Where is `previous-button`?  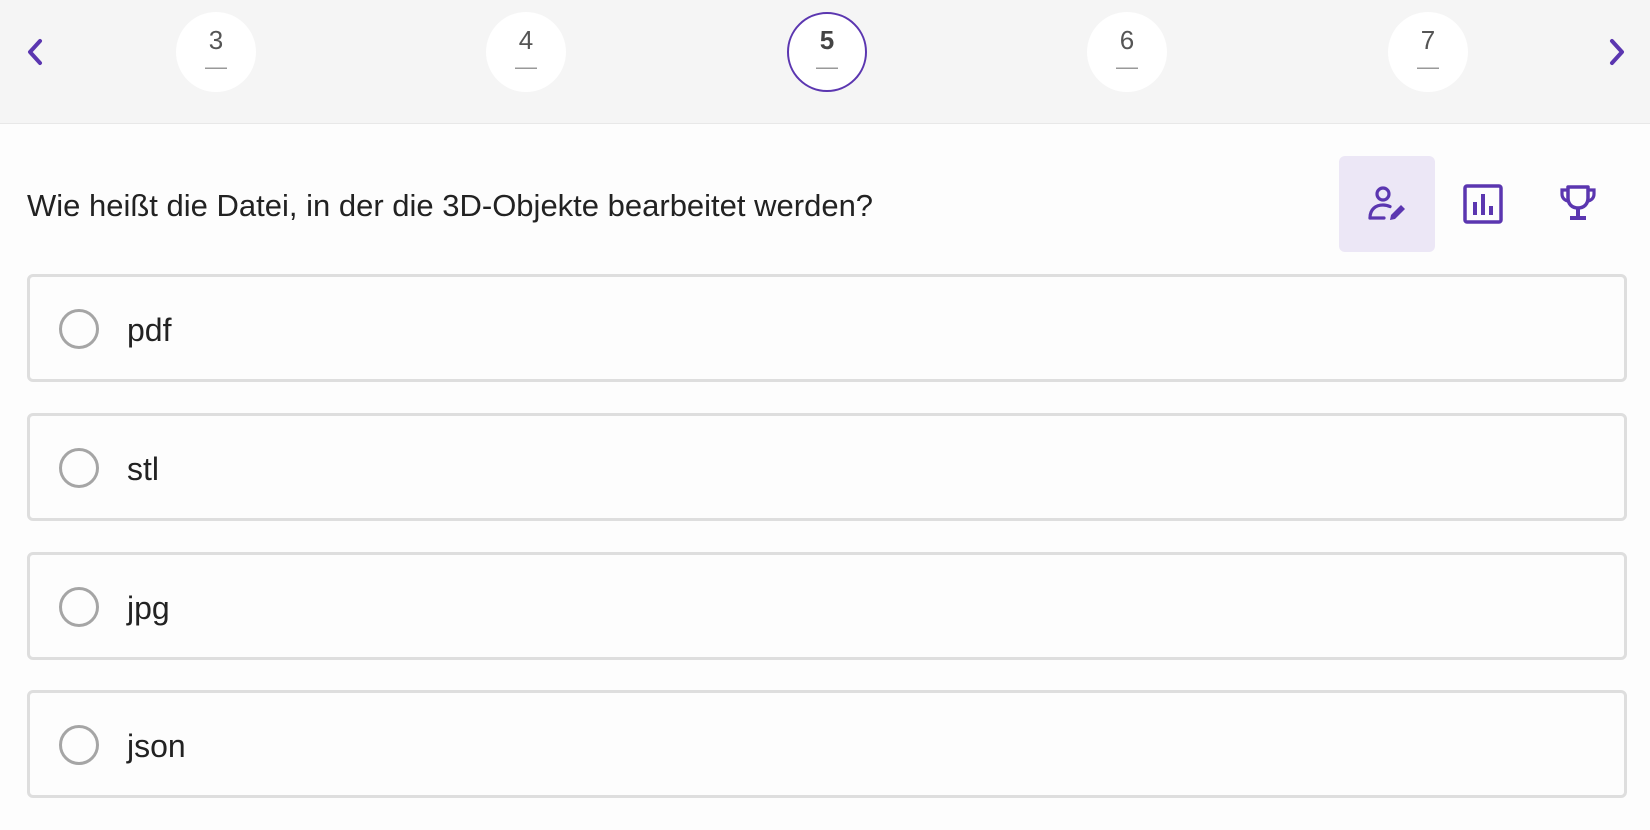
previous-button is located at coordinates (35, 52).